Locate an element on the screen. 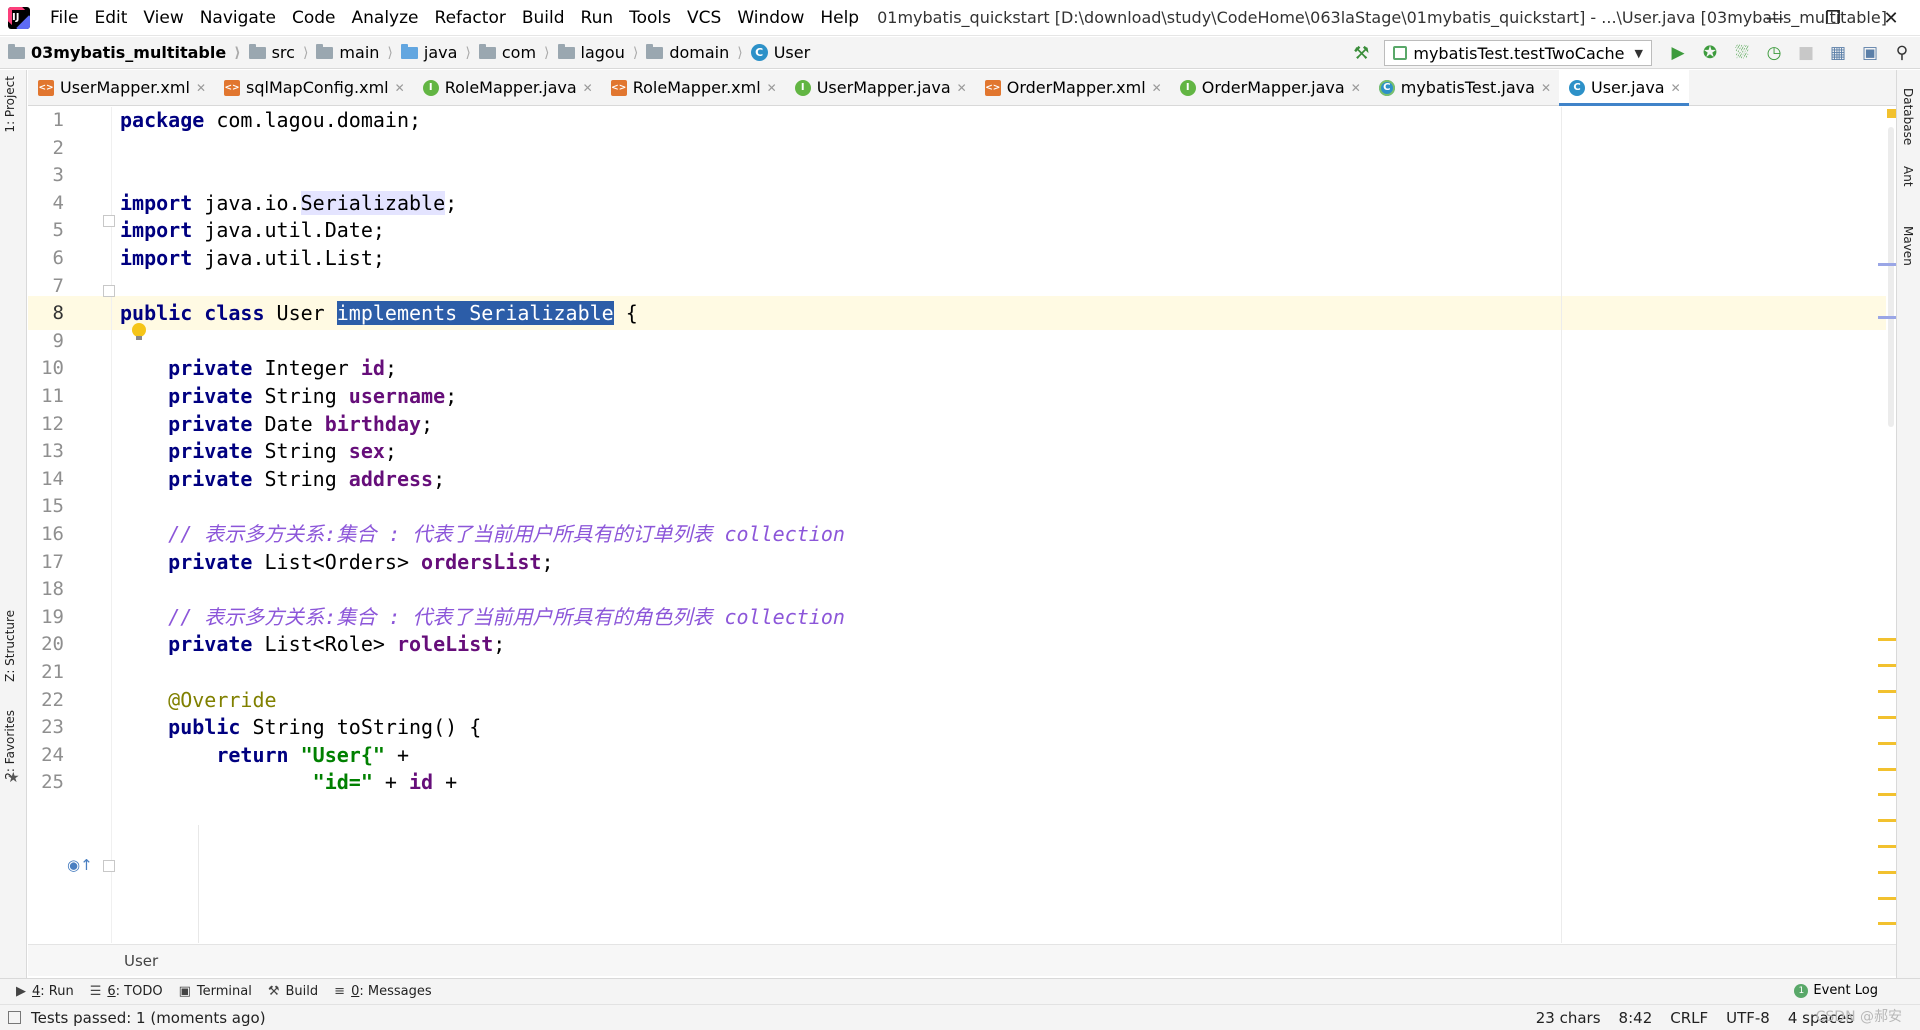 This screenshot has width=1920, height=1030. tool-windows-toggle-icon is located at coordinates (14, 1017).